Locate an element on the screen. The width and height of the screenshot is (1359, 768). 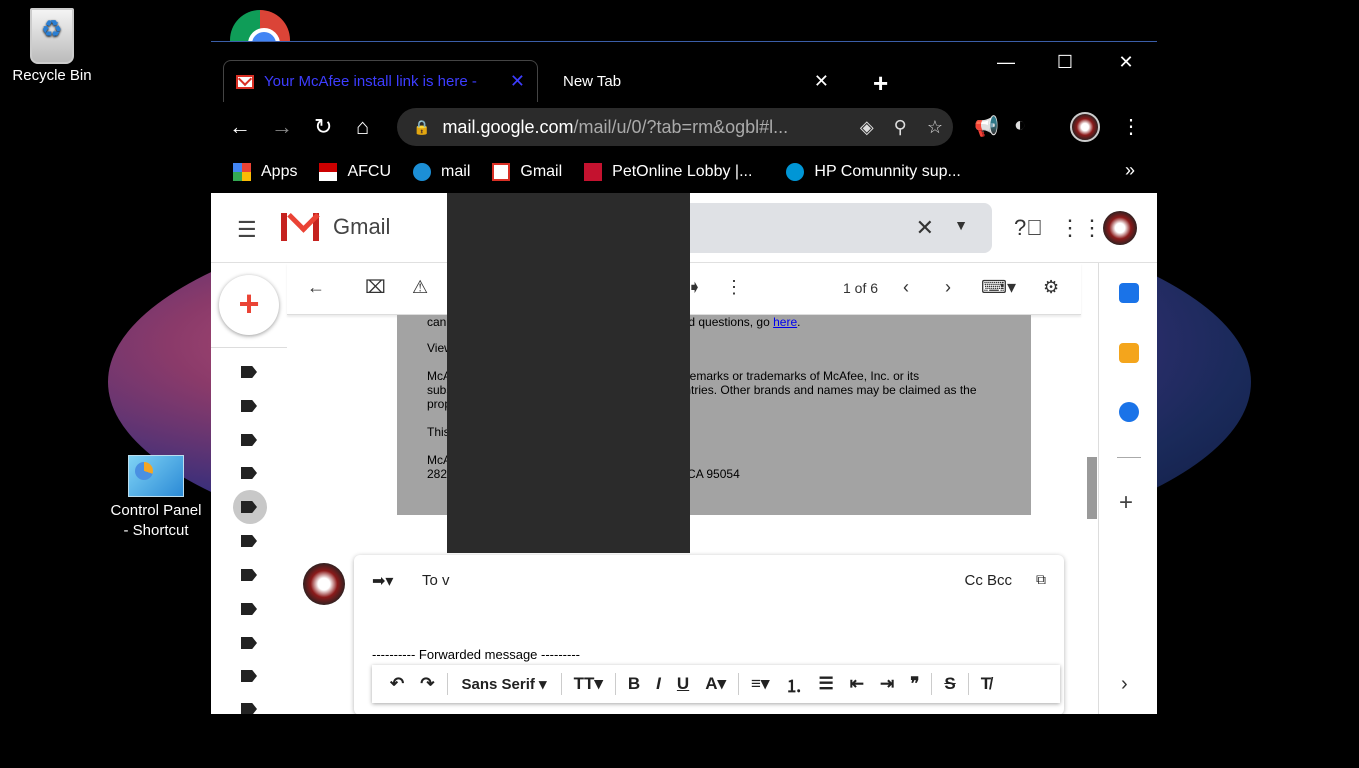
underline-icon: U is located at coordinates (683, 684).